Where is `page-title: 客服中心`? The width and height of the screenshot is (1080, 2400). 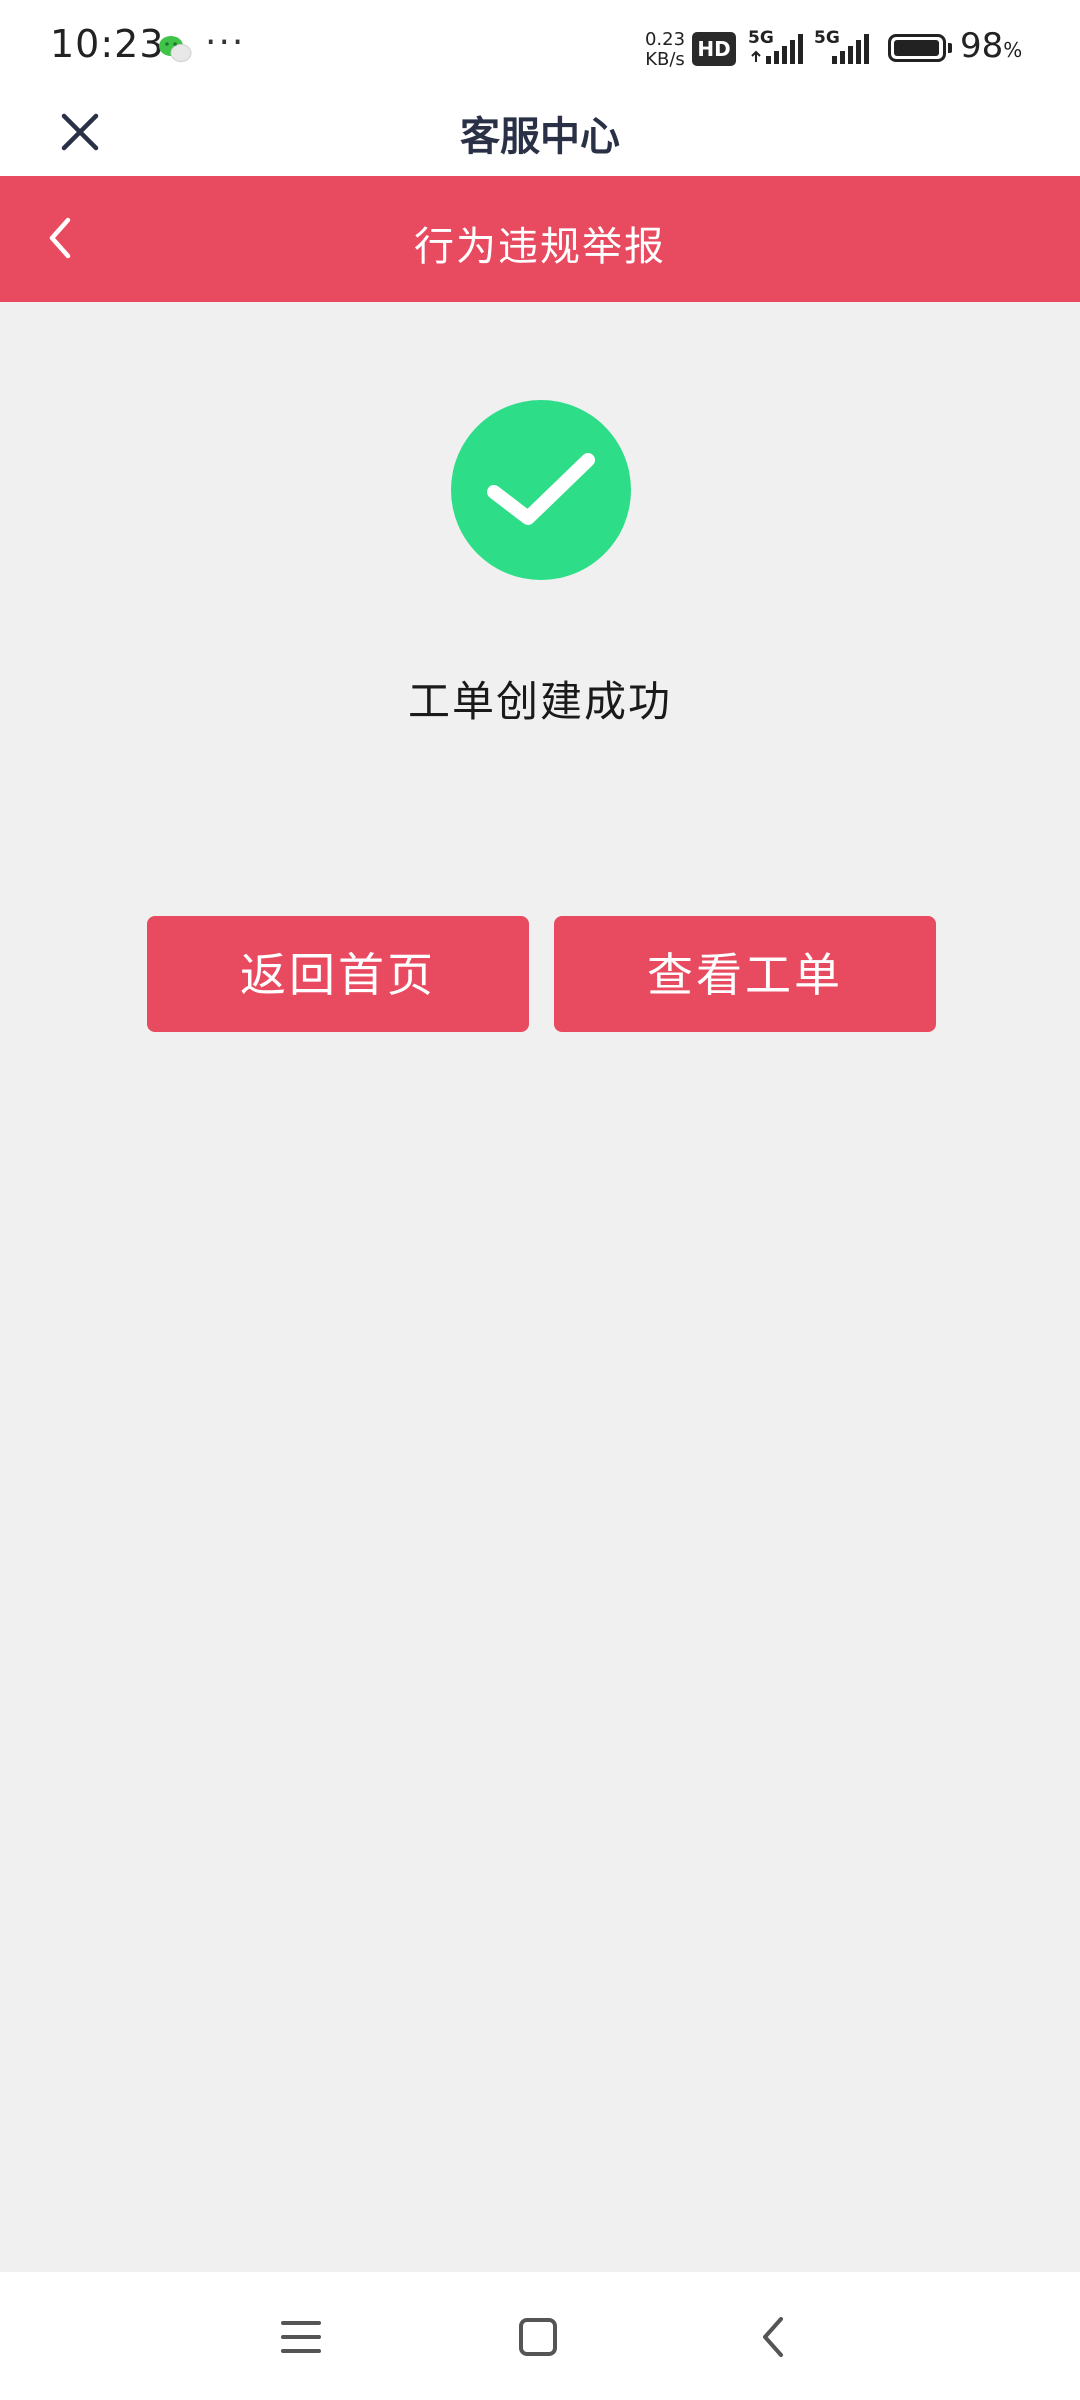
page-title: 客服中心 is located at coordinates (540, 137).